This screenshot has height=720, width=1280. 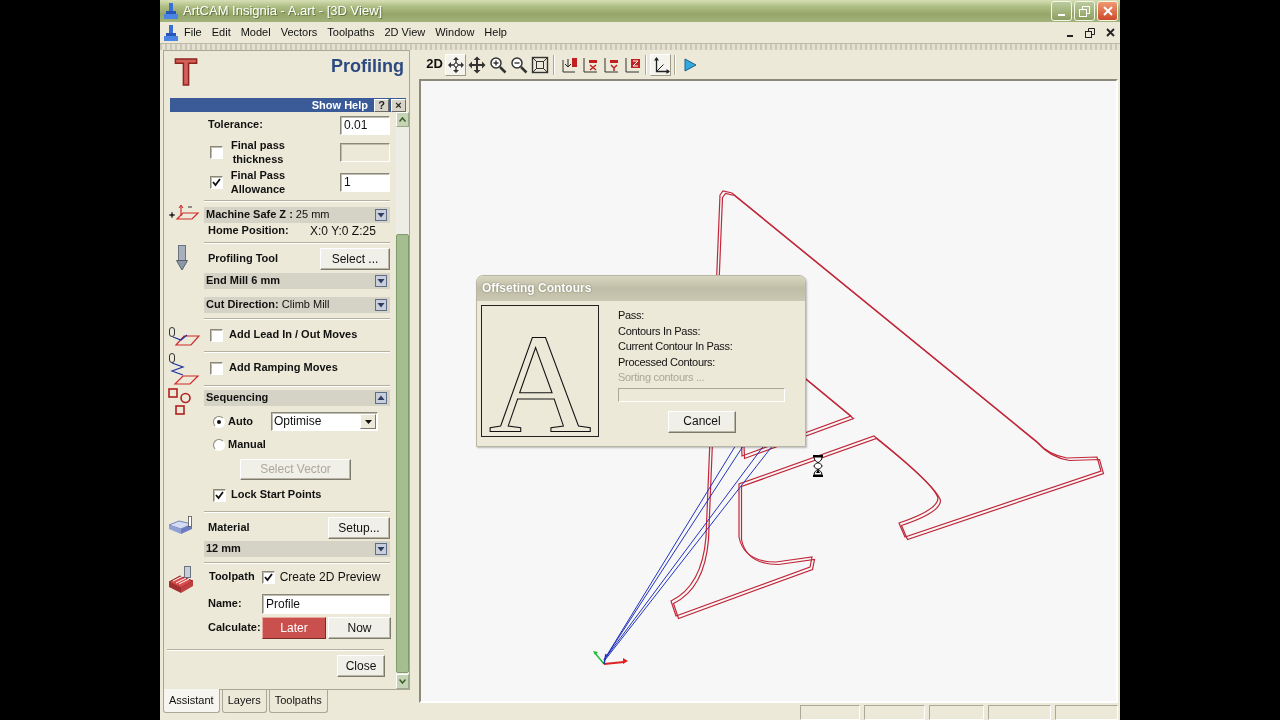 What do you see at coordinates (297, 215) in the screenshot?
I see `dropdown-bar: Machine Safe Z : 25 mm` at bounding box center [297, 215].